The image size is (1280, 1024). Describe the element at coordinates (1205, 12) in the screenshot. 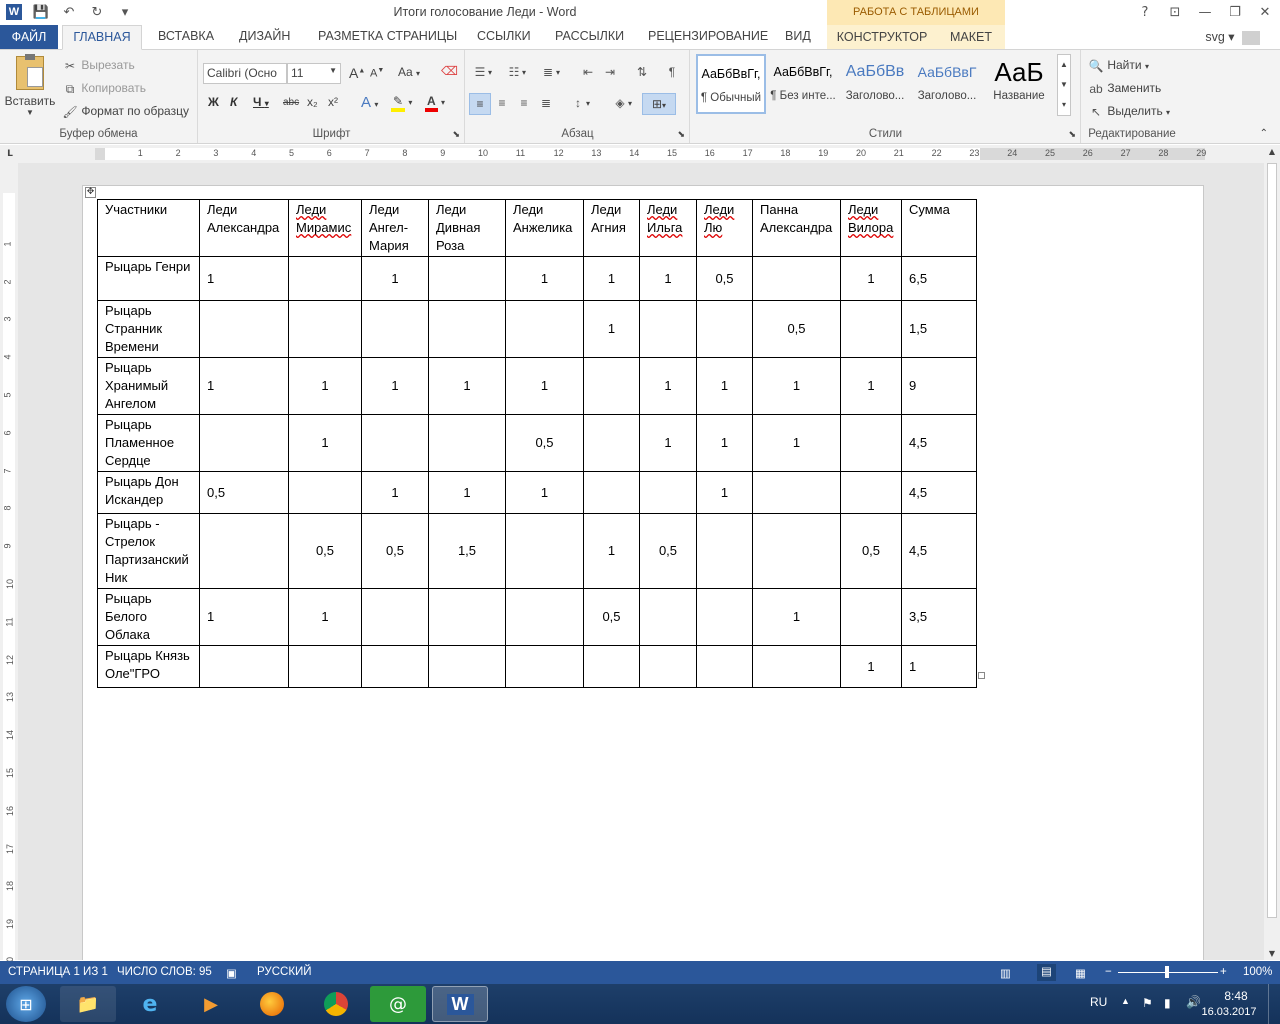

I see `minimize-button: —` at that location.